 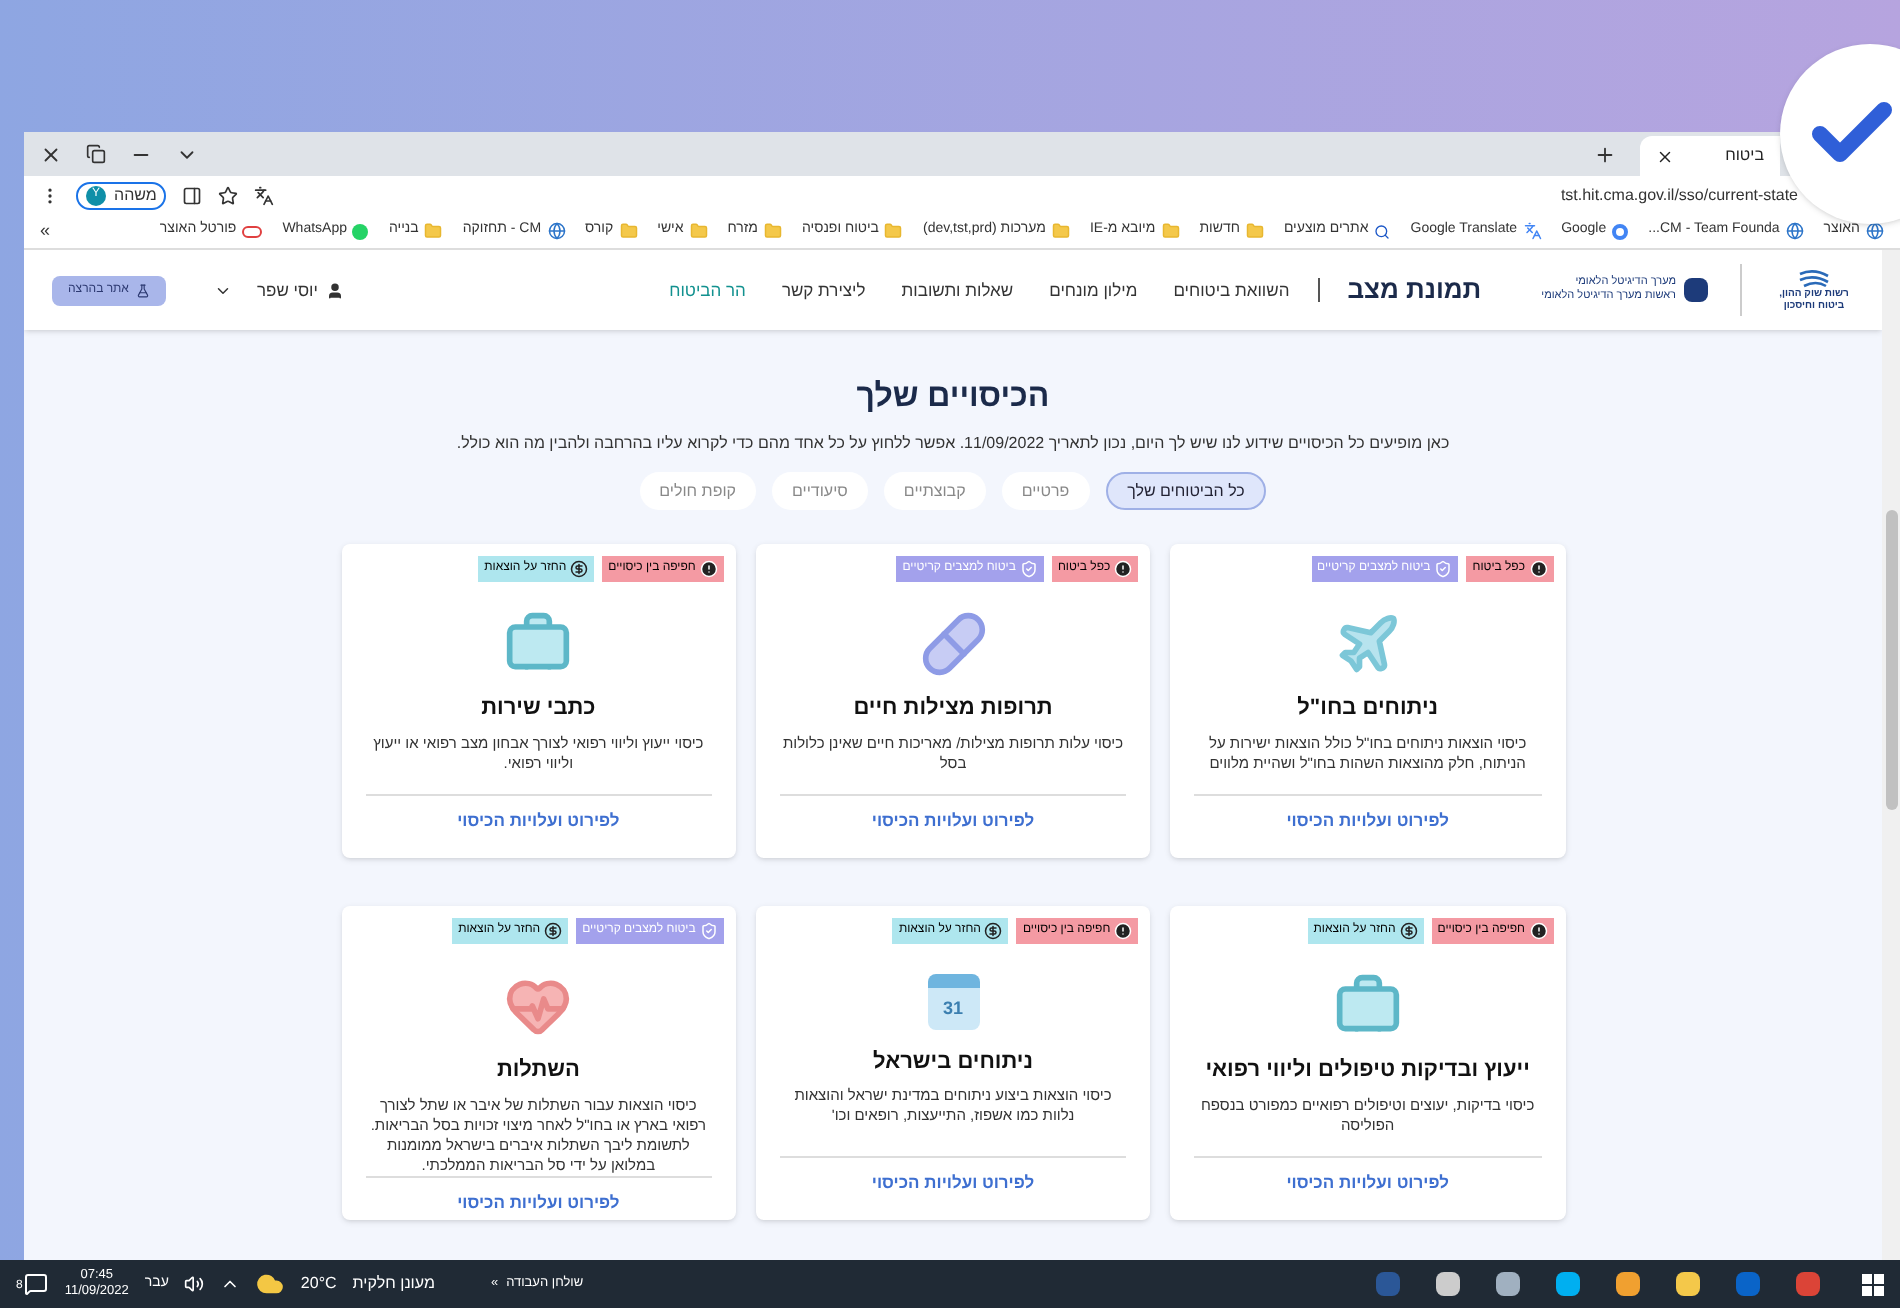 What do you see at coordinates (45, 231) in the screenshot?
I see `more-bookmarks-button: »` at bounding box center [45, 231].